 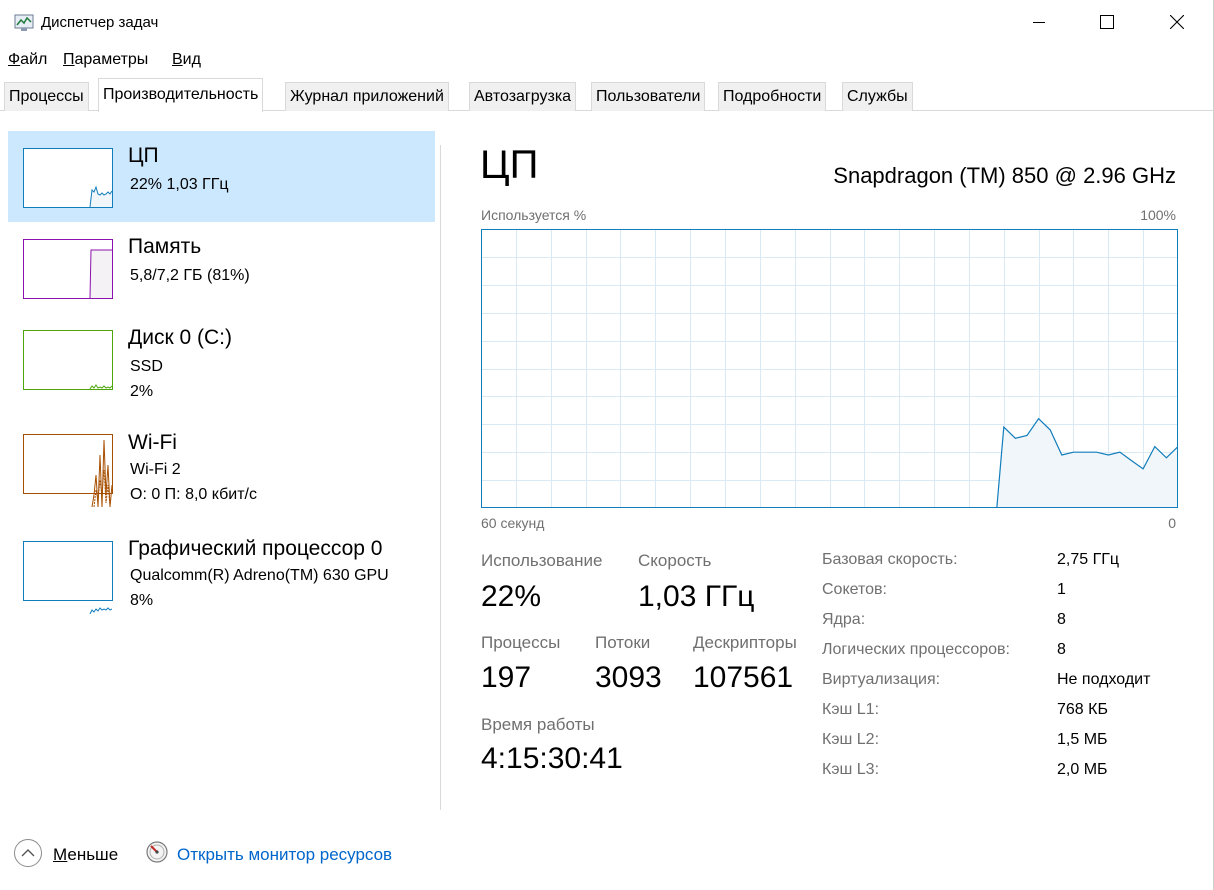 I want to click on handles-value: 107561, so click(x=743, y=677).